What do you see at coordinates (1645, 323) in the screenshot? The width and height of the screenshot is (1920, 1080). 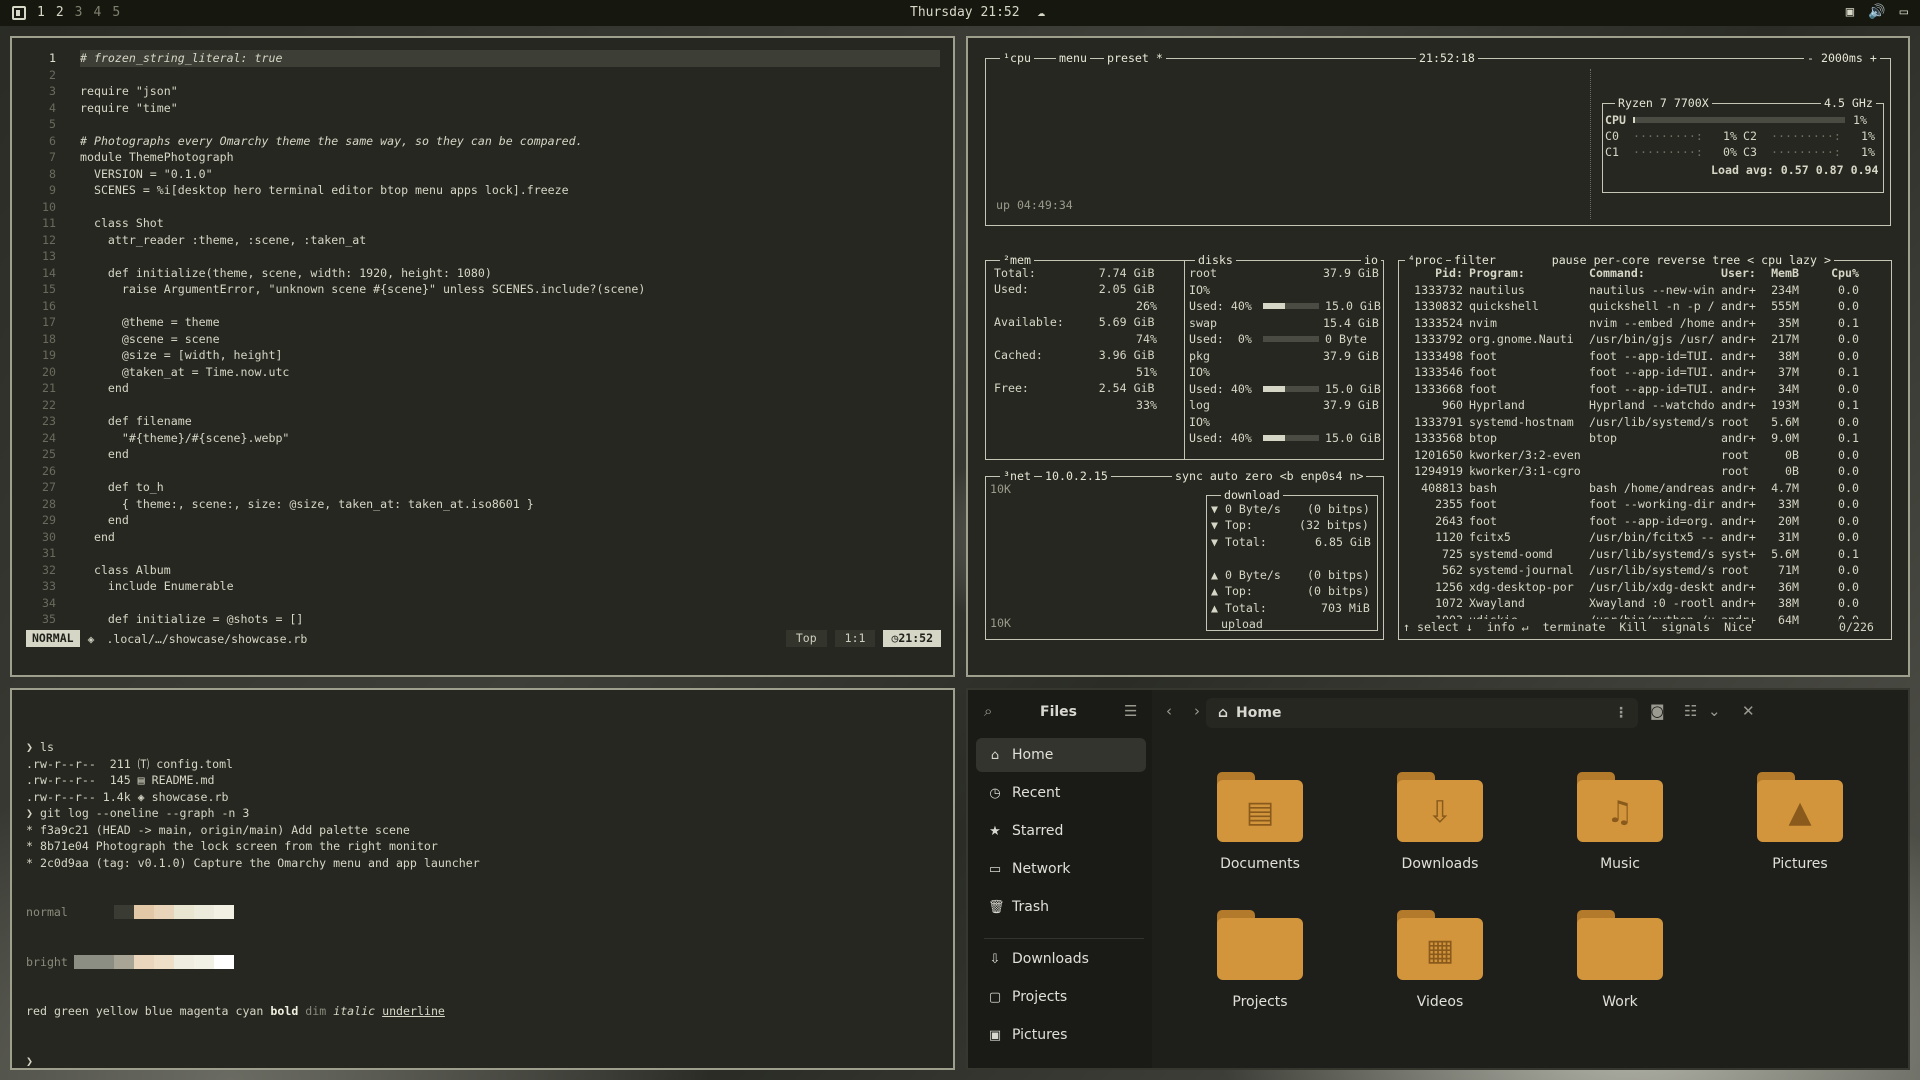 I see `process-row: 1333524 nvim nvim --embed /home andr+ 35M 0.1` at bounding box center [1645, 323].